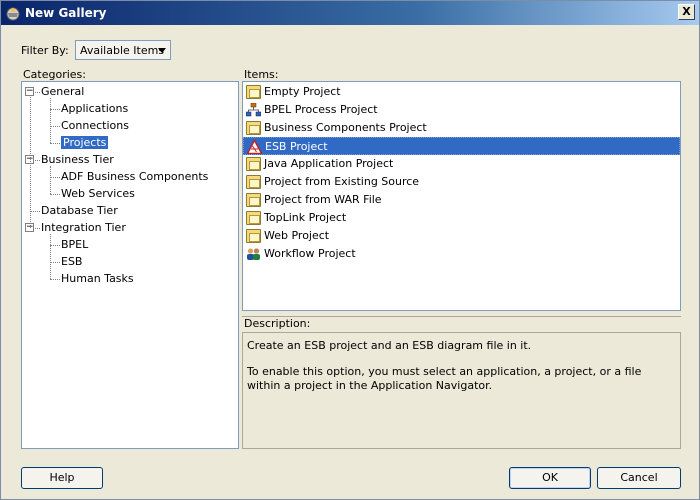  I want to click on help-button: Help, so click(62, 478).